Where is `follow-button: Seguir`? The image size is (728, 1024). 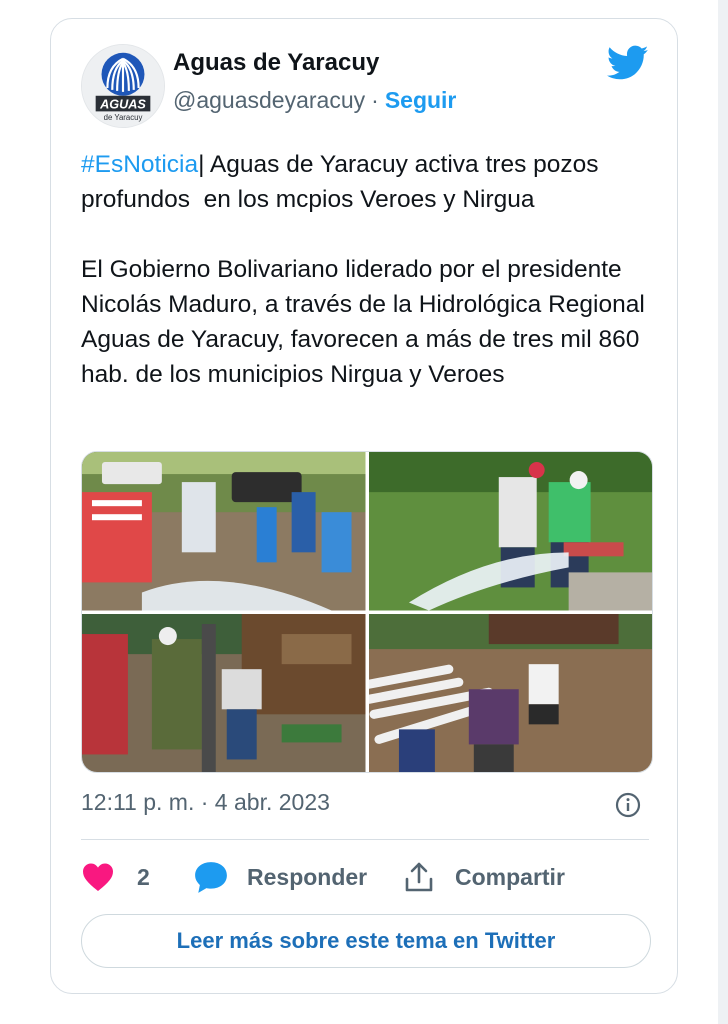 follow-button: Seguir is located at coordinates (421, 100).